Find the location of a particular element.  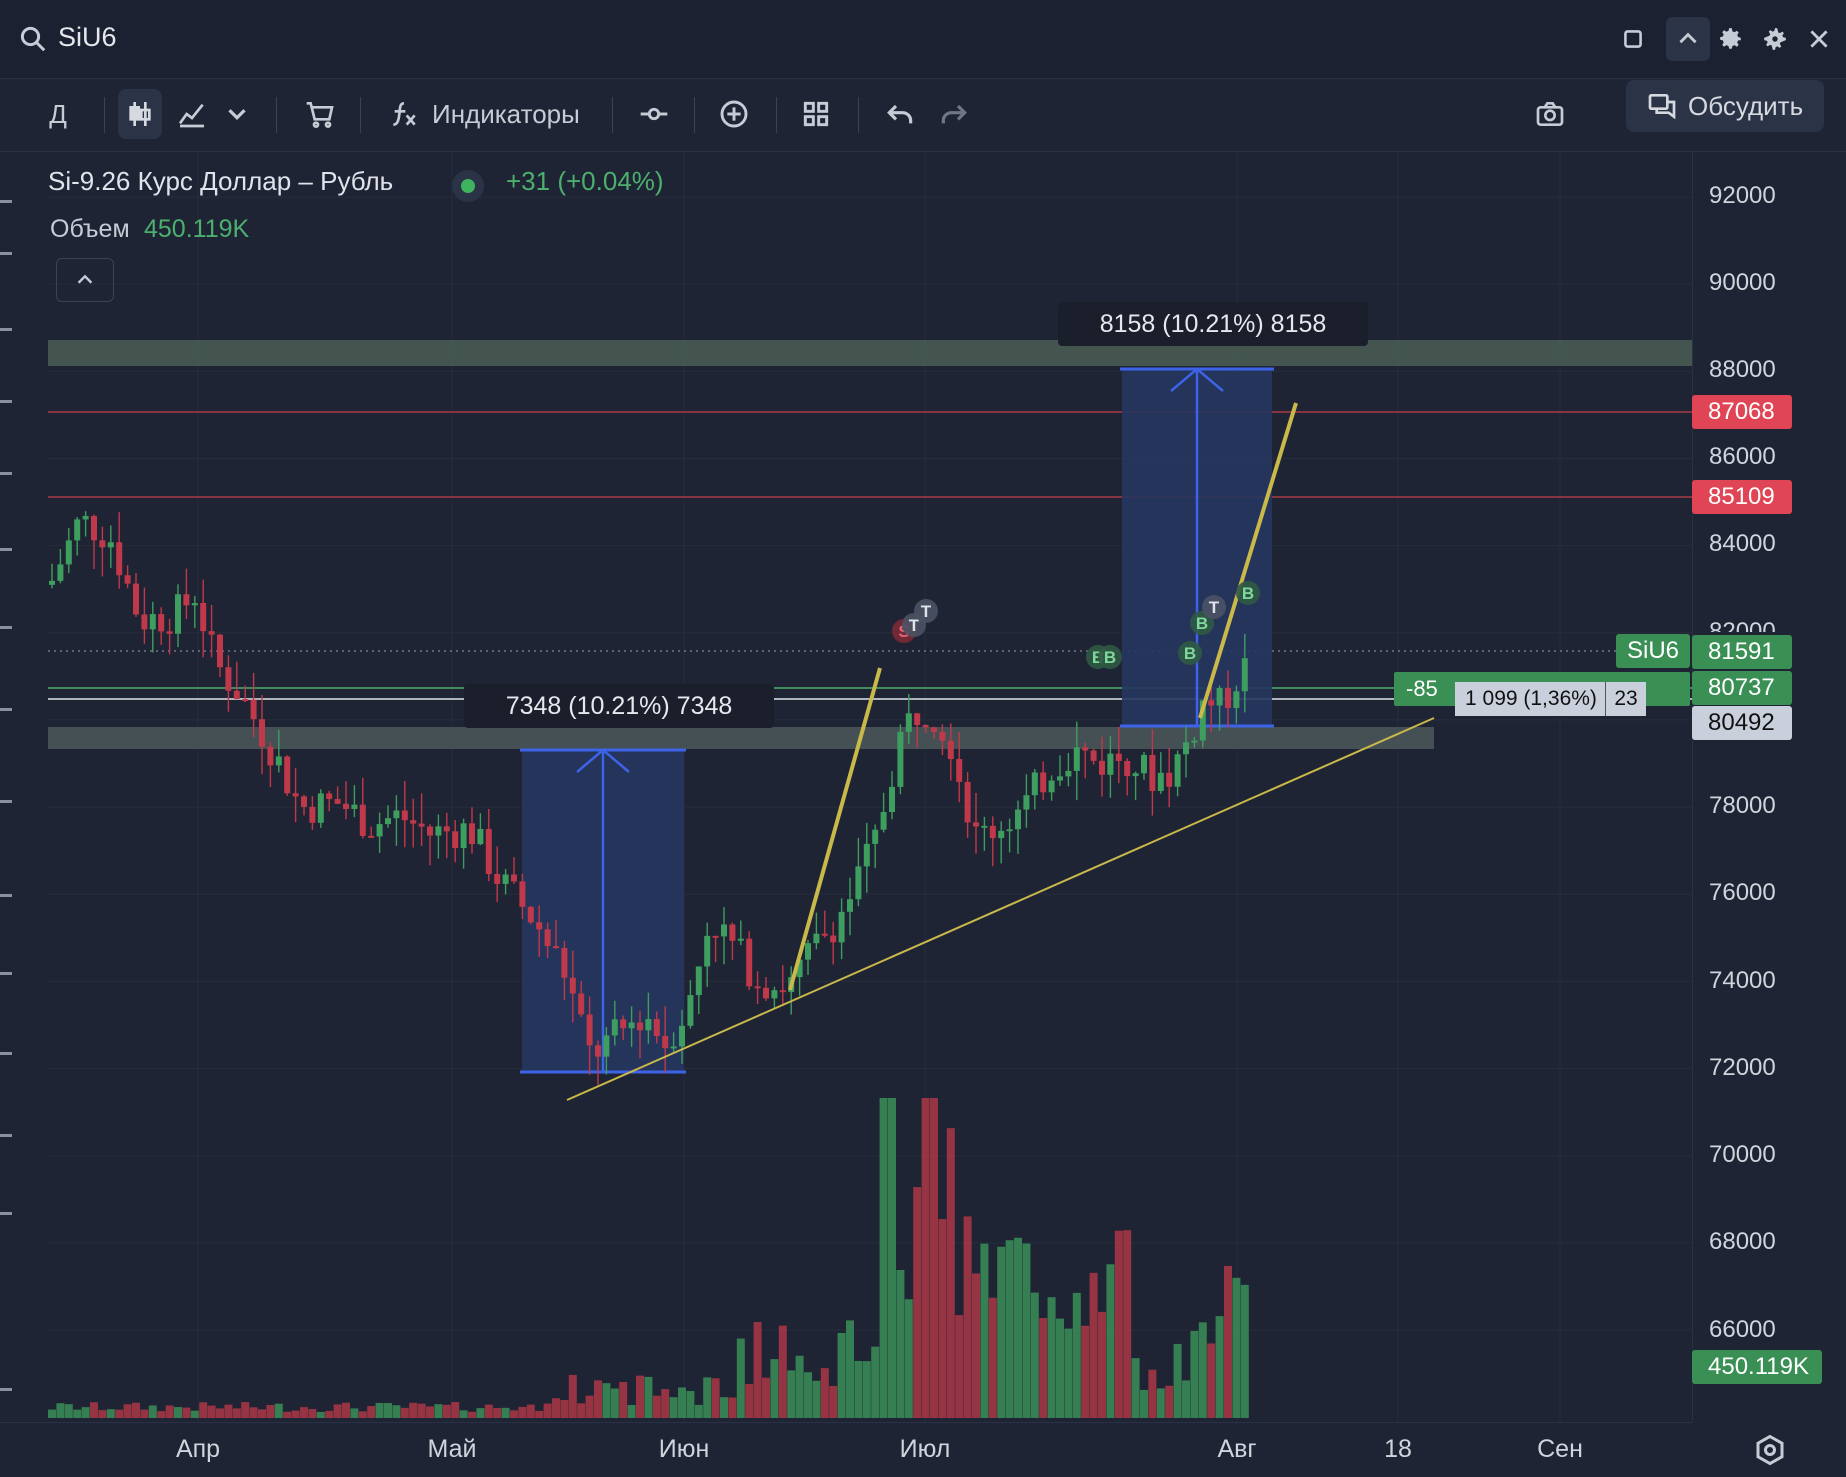

search-icon is located at coordinates (33, 39).